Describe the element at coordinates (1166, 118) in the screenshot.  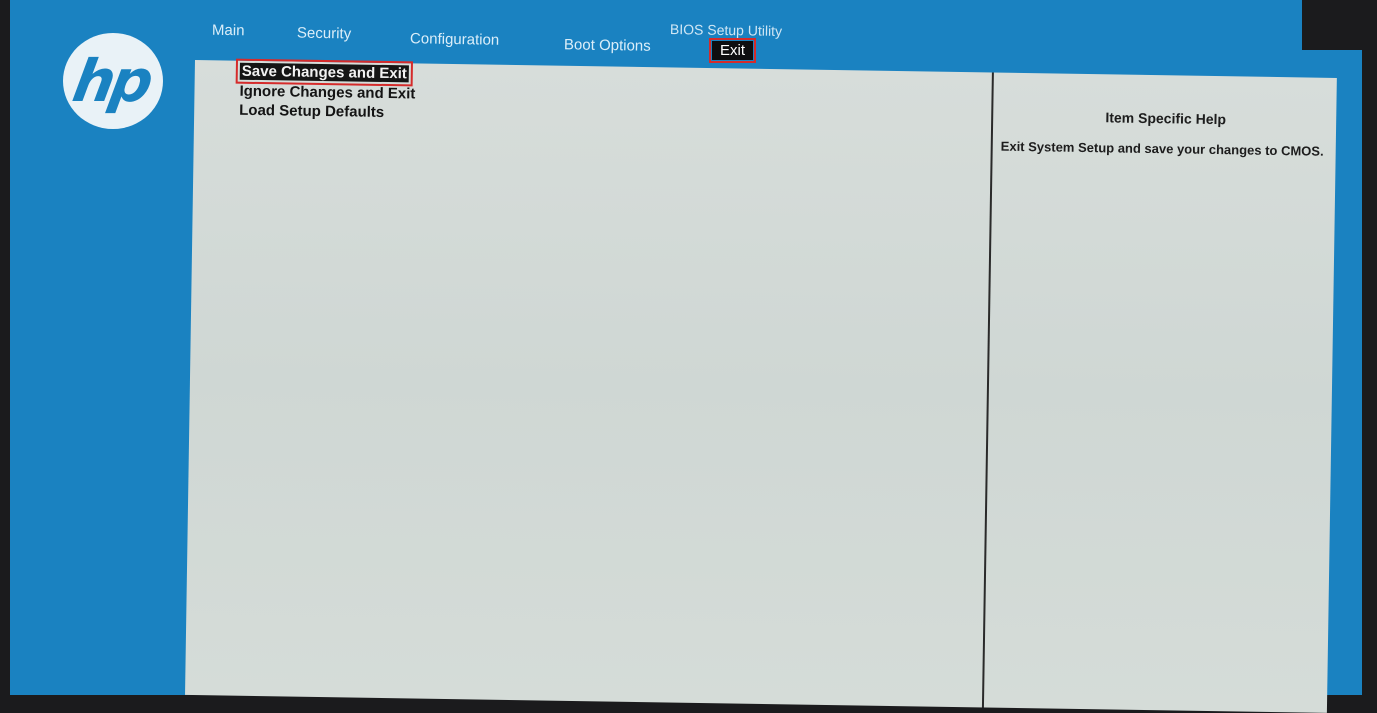
I see `help-title: Item Specific Help` at that location.